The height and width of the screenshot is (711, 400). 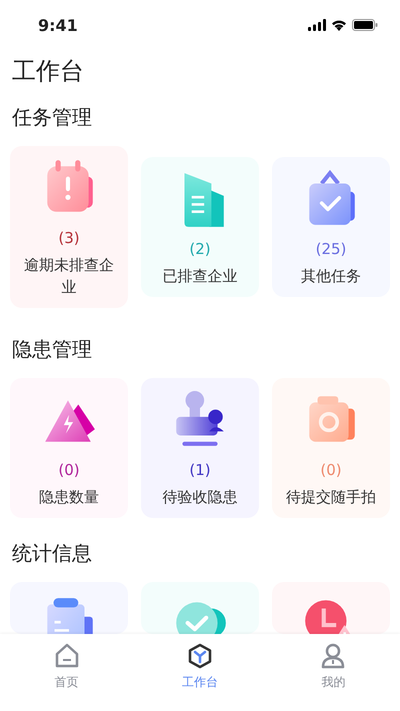 What do you see at coordinates (69, 276) in the screenshot?
I see `card-label: 逾期未排查企业` at bounding box center [69, 276].